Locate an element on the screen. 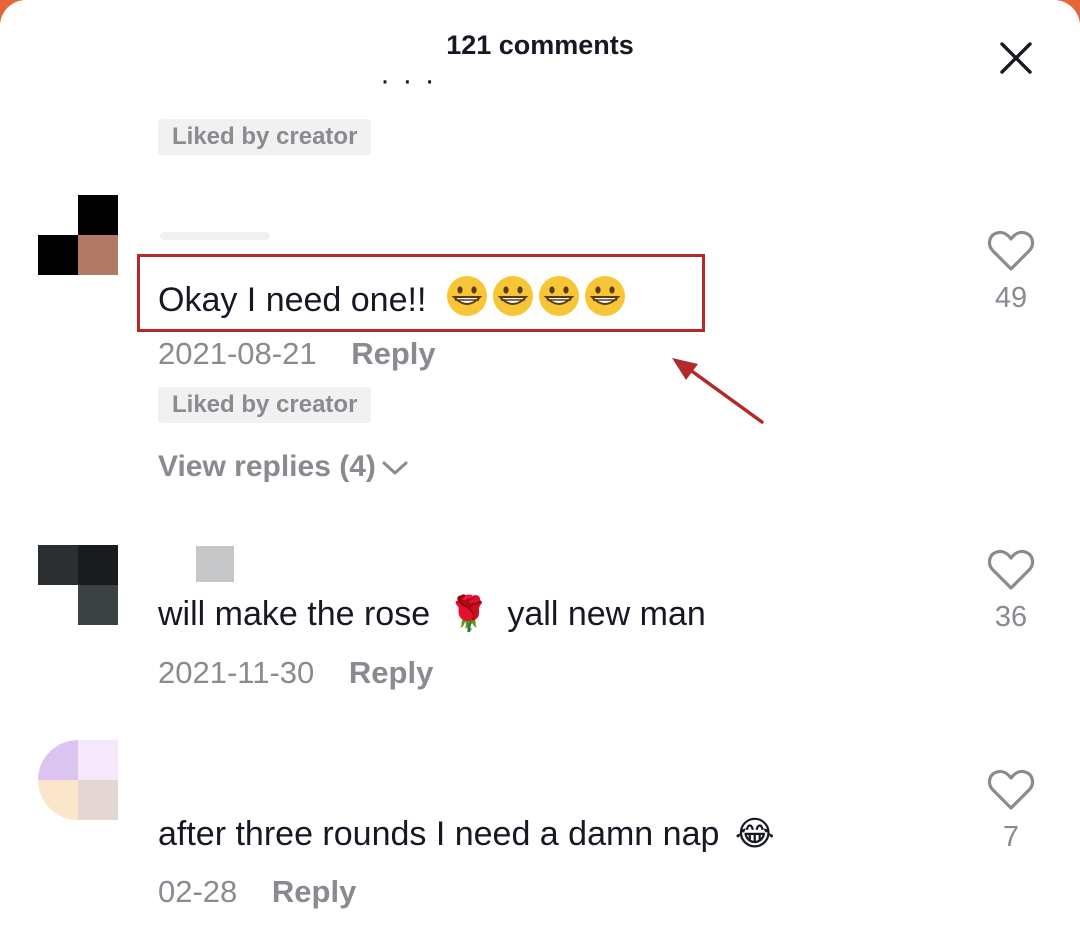 This screenshot has width=1080, height=926. comment-text: will make the rose 🌹 yall new man is located at coordinates (432, 614).